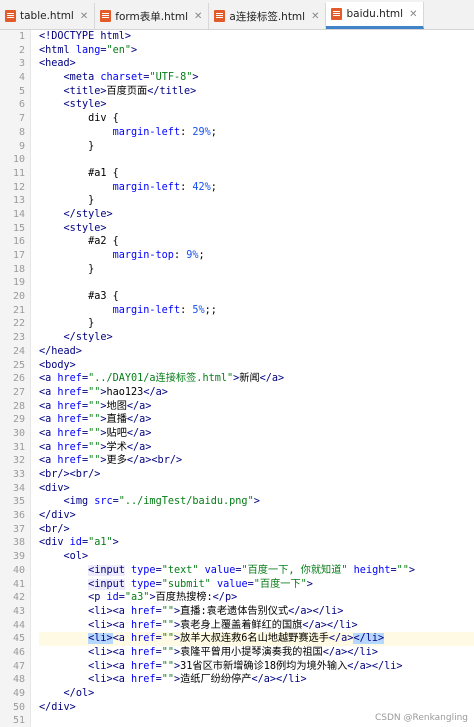  I want to click on tab-form-html: form表单.html ✕, so click(152, 16).